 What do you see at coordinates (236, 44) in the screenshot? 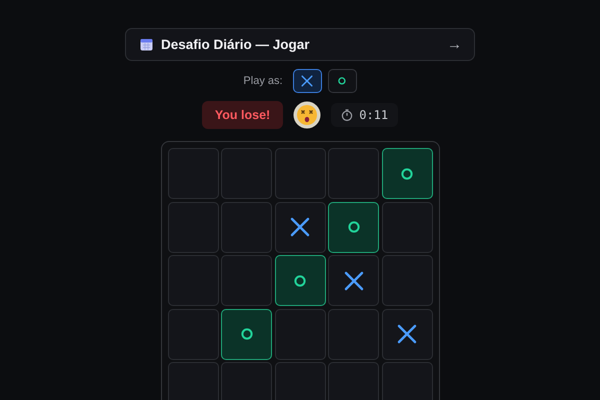
I see `challenge-title: Desafio Diário — Jogar` at bounding box center [236, 44].